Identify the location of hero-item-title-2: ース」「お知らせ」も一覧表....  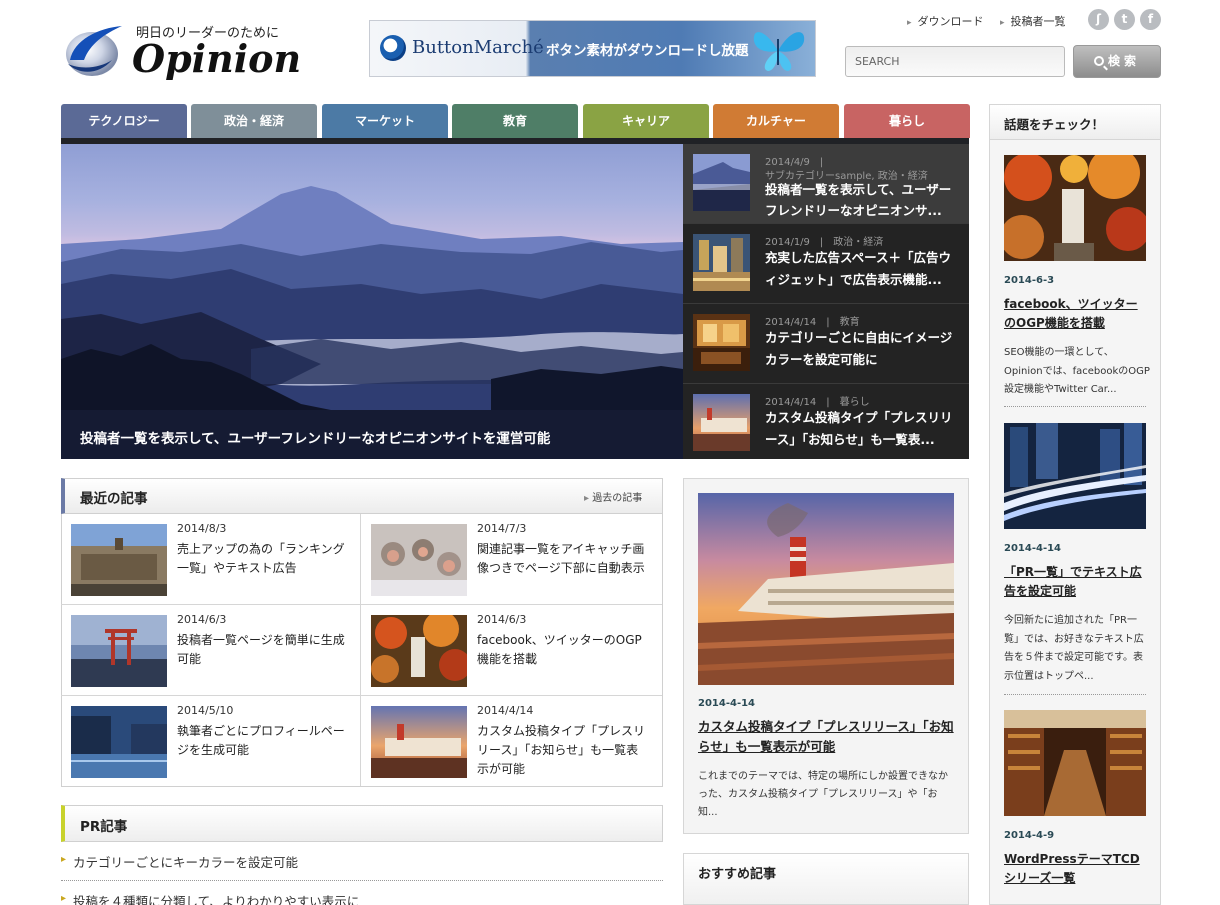
(850, 439).